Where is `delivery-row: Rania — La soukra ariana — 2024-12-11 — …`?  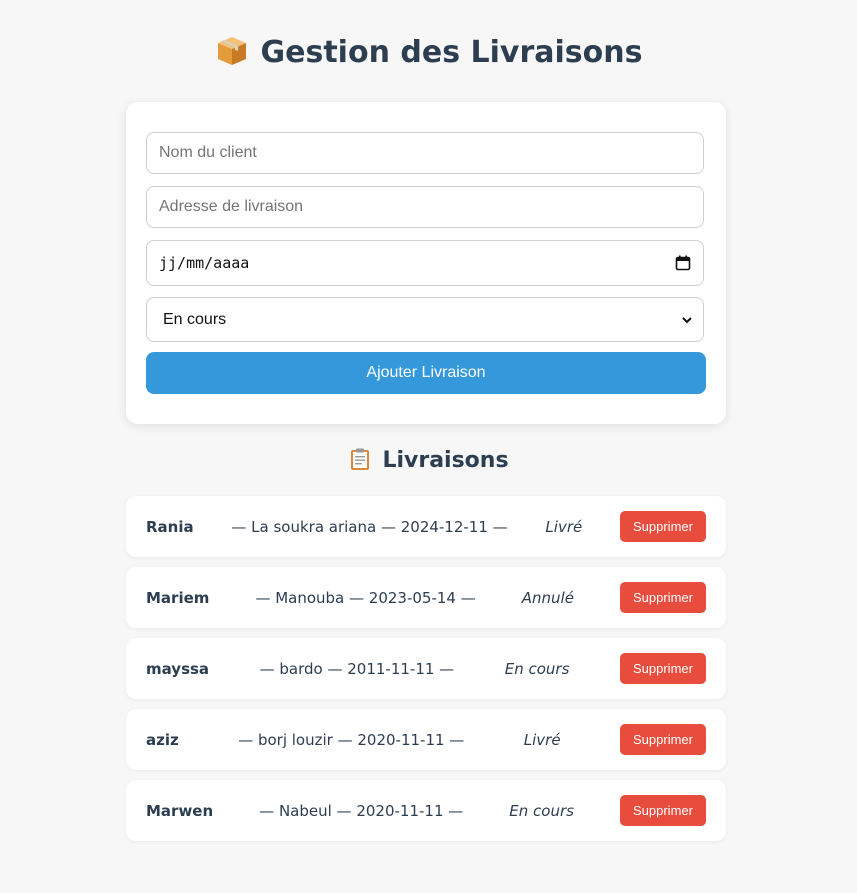 delivery-row: Rania — La soukra ariana — 2024-12-11 — … is located at coordinates (426, 526).